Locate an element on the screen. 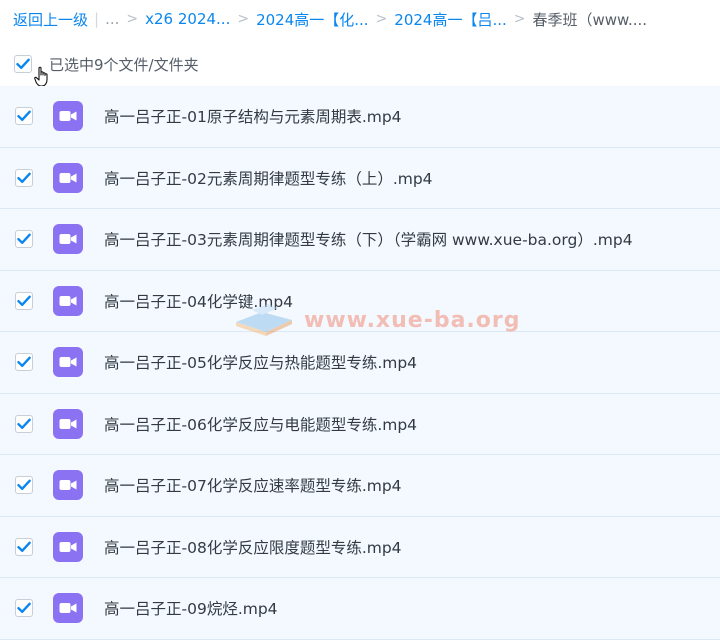 The width and height of the screenshot is (720, 640). file-row: 高一吕子正-08化学反应限度题型专练.mp4 is located at coordinates (360, 547).